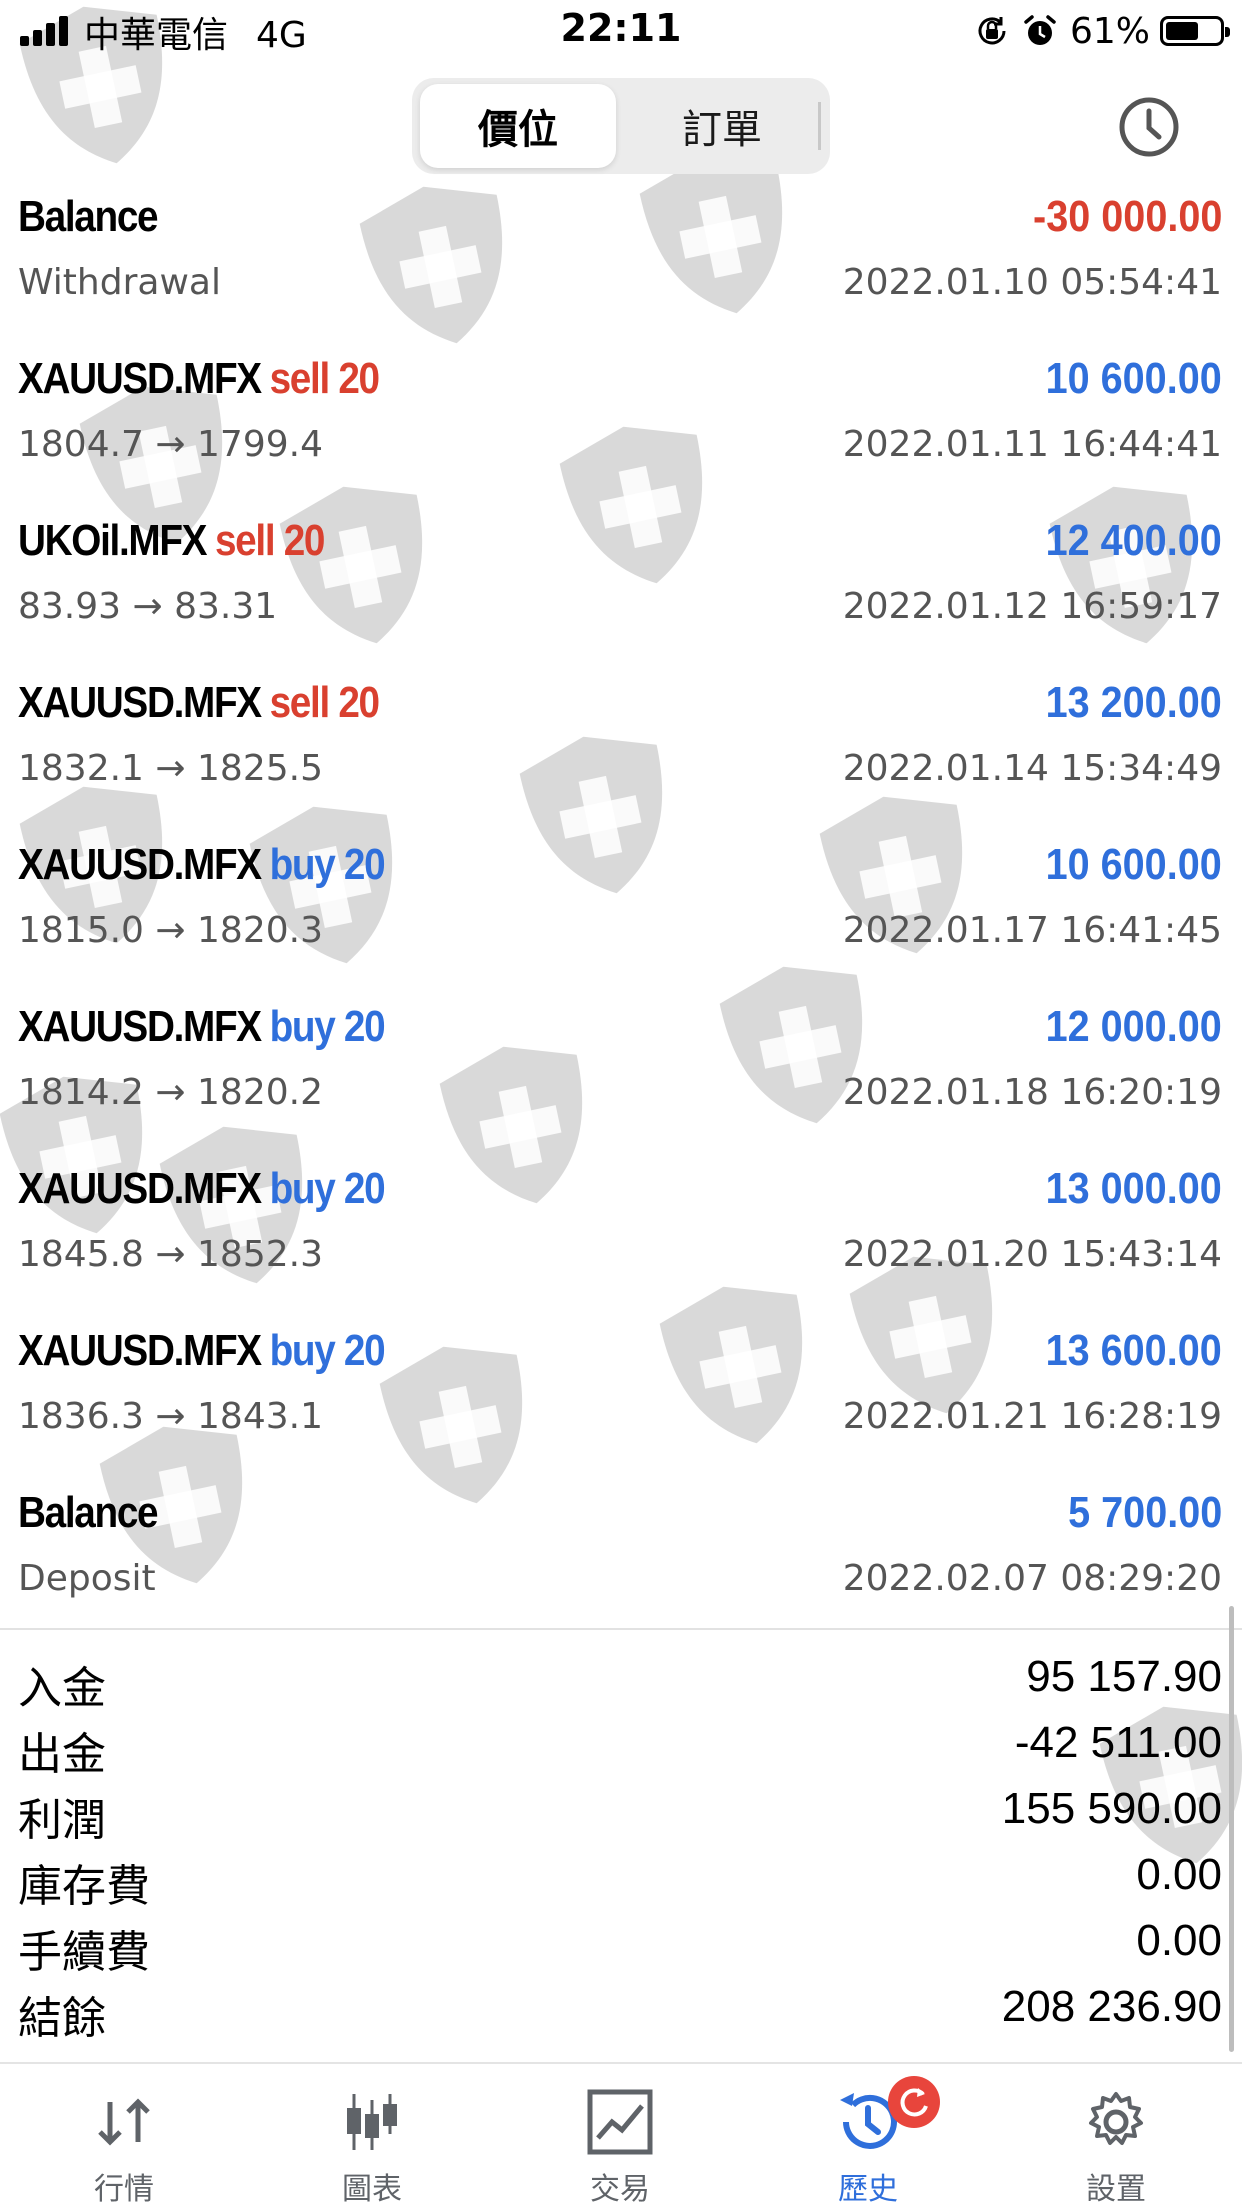  Describe the element at coordinates (1195, 31) in the screenshot. I see `battery-icon` at that location.